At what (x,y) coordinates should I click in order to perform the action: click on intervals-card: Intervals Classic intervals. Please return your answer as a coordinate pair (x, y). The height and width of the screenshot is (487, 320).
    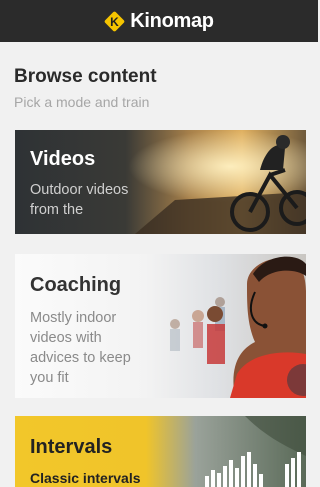
    Looking at the image, I should click on (160, 451).